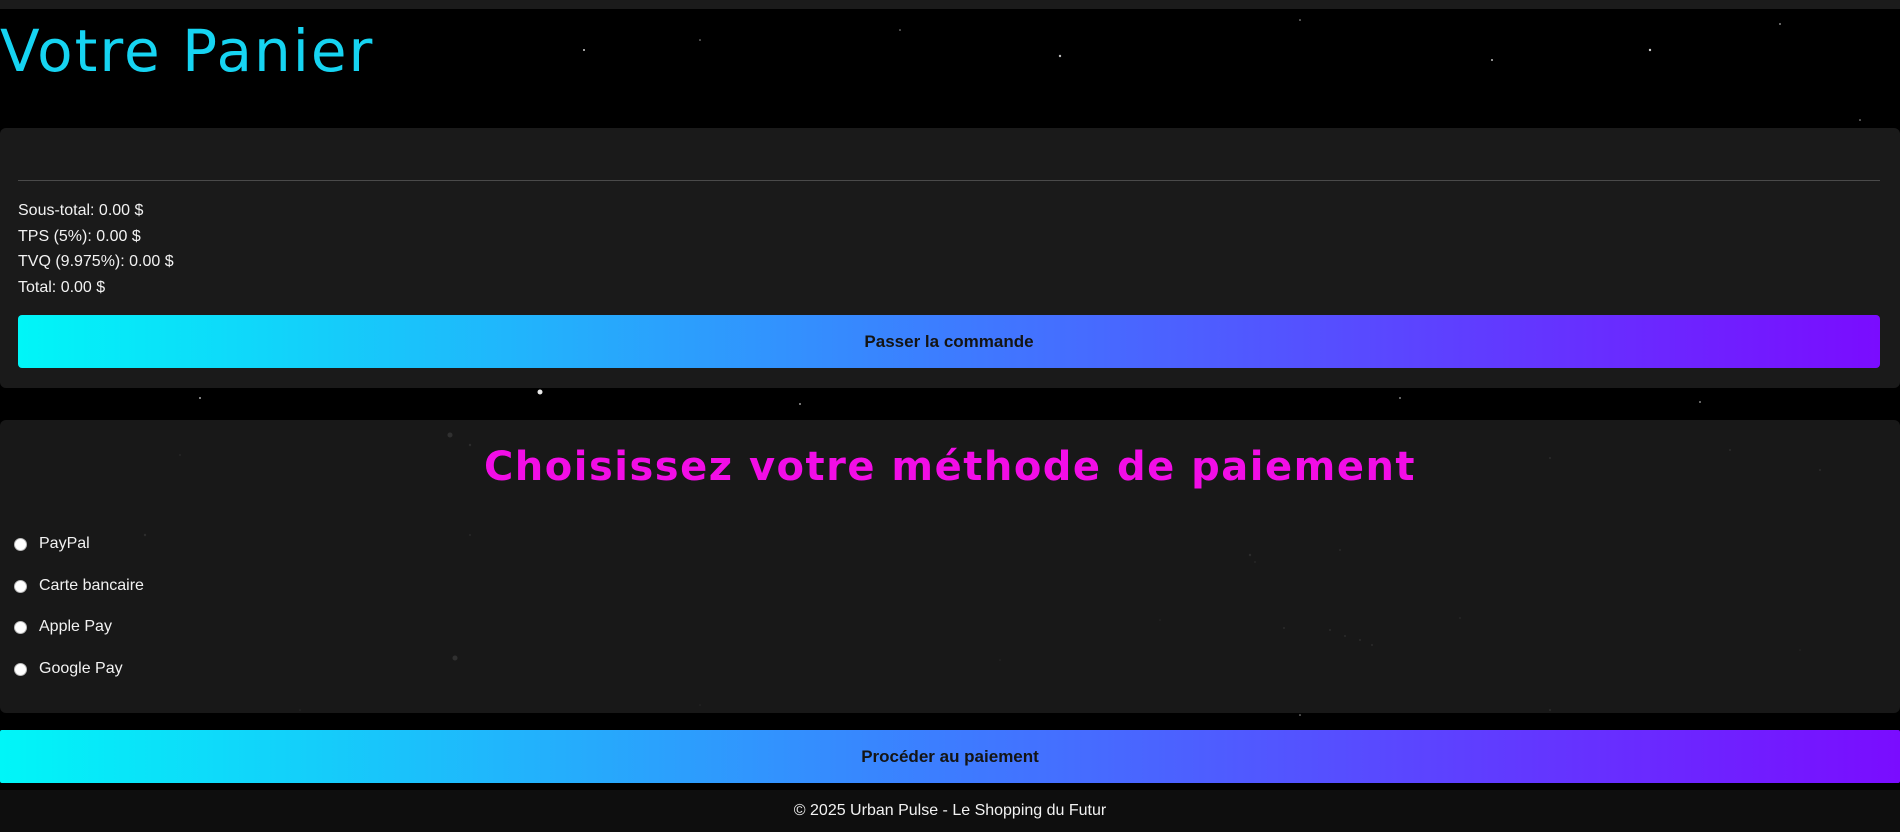 The height and width of the screenshot is (832, 1900). I want to click on payment-title: Choisissez votre méthode de paiement, so click(950, 467).